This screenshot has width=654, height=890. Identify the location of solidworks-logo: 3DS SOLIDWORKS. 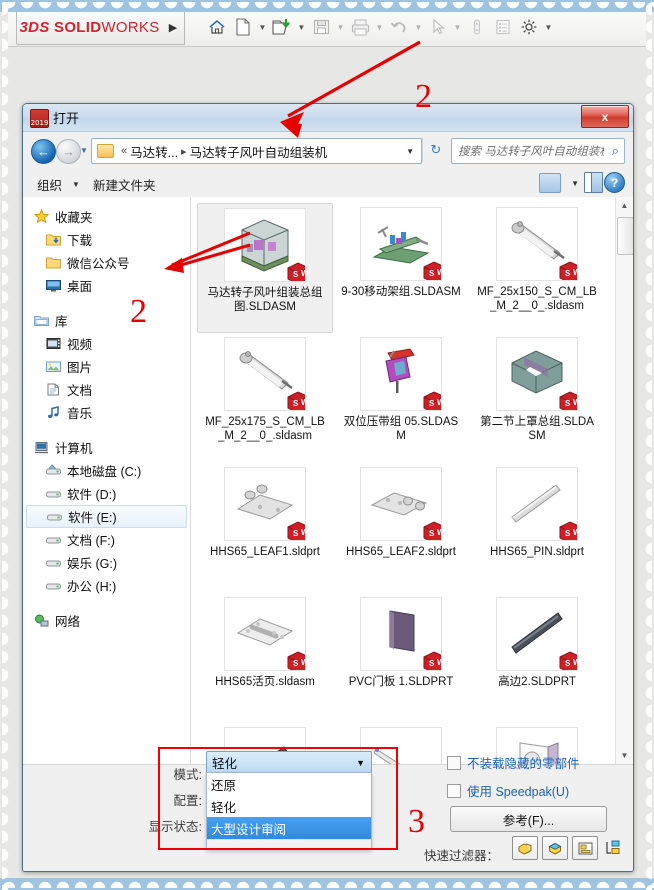
(89, 27).